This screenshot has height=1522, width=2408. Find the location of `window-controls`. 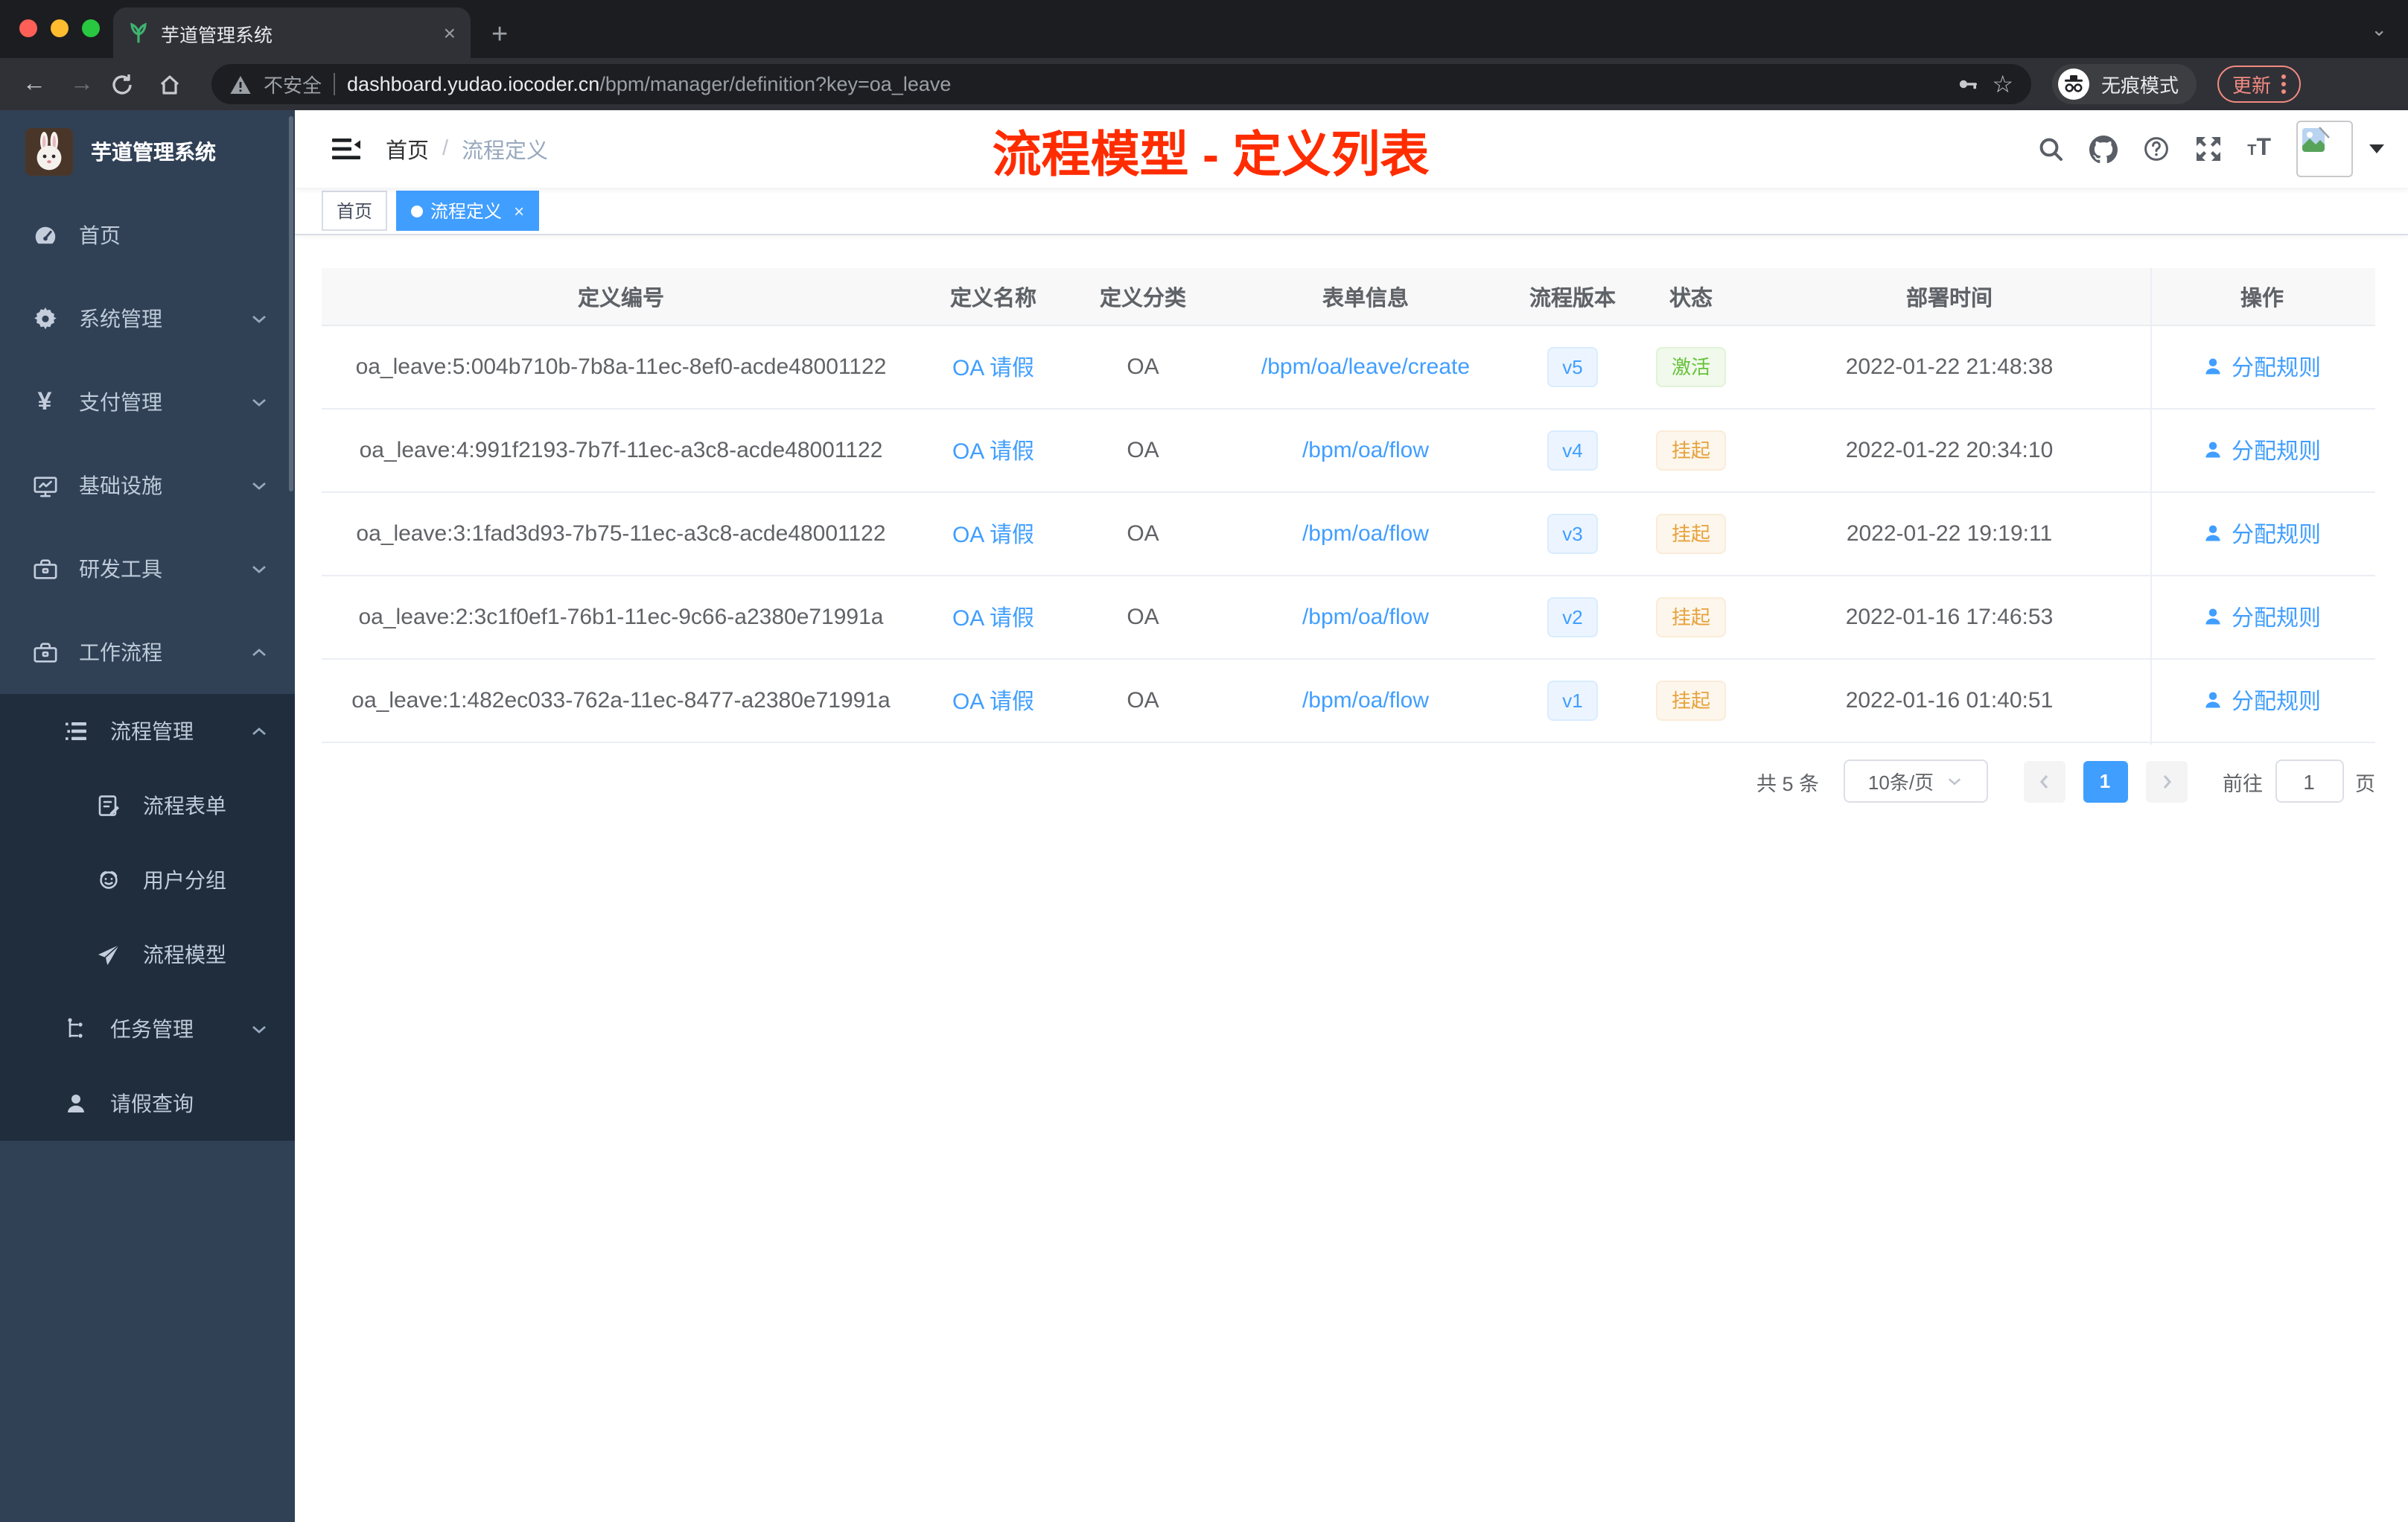

window-controls is located at coordinates (59, 28).